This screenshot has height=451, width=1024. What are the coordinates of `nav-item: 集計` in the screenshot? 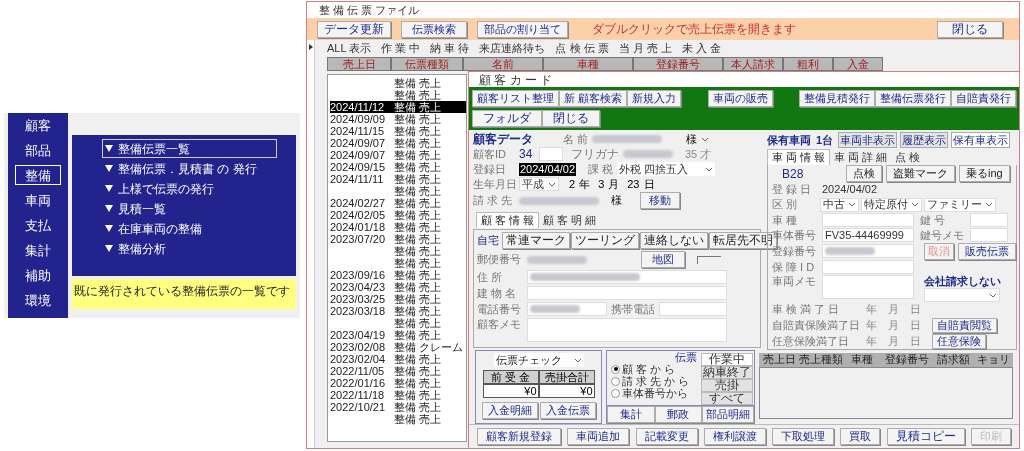 It's located at (38, 250).